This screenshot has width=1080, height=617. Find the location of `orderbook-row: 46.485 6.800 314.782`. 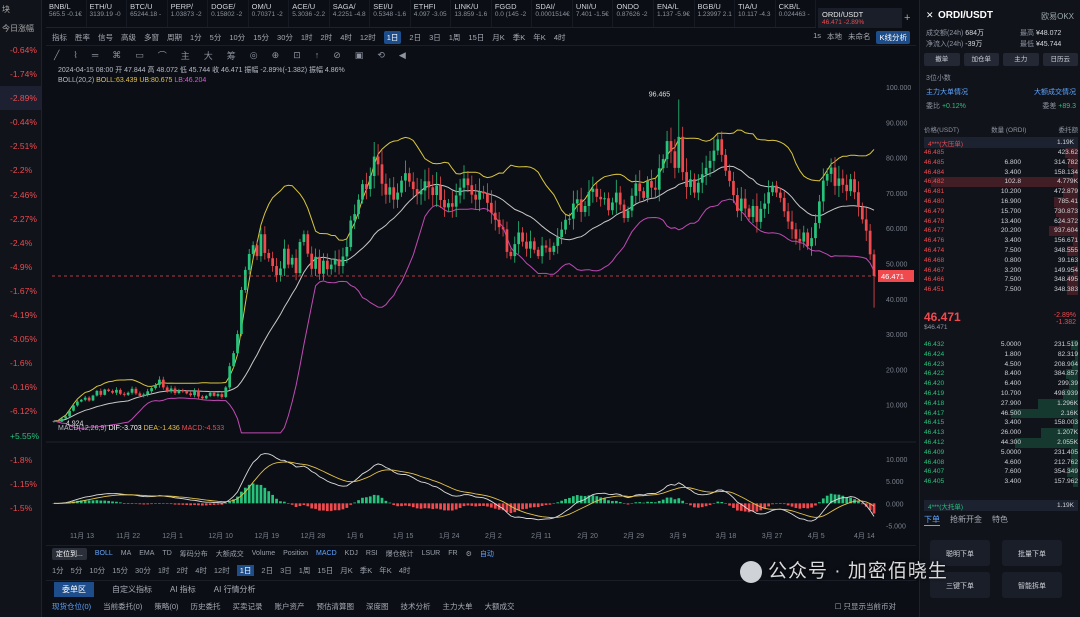

orderbook-row: 46.485 6.800 314.782 is located at coordinates (1001, 162).